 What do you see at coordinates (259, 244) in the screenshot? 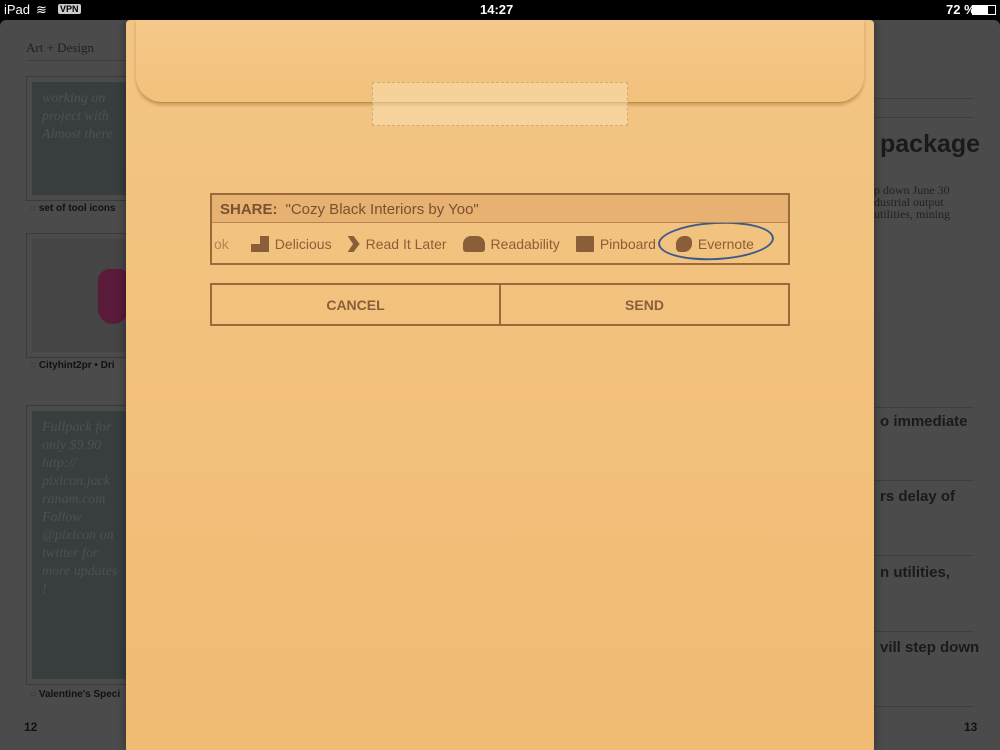
I see `delicious-icon` at bounding box center [259, 244].